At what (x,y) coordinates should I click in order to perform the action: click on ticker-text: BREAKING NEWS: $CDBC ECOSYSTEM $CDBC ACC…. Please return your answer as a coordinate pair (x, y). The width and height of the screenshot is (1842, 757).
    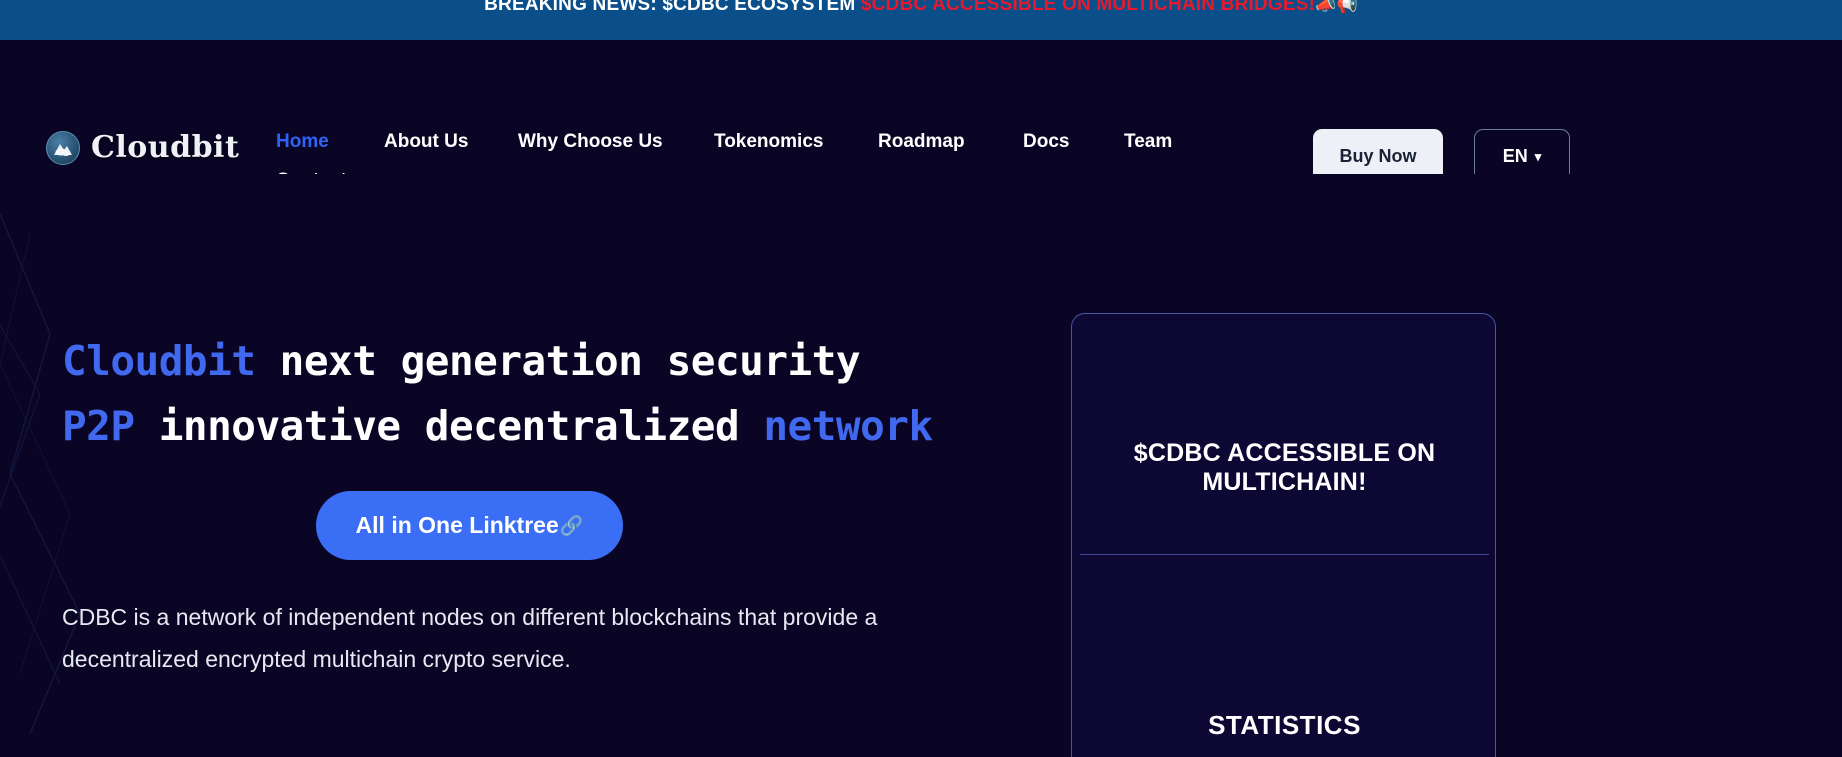
    Looking at the image, I should click on (921, 8).